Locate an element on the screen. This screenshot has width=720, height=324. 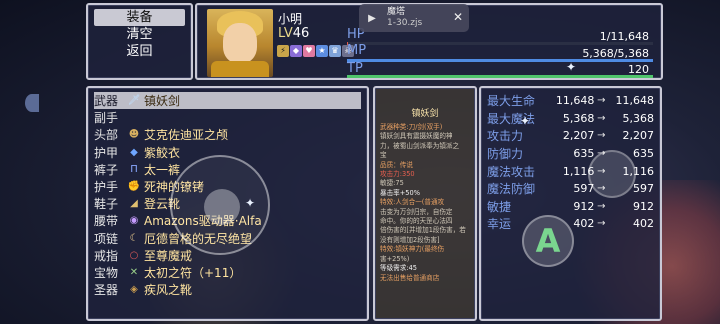
stat-row: 敏捷 912 → 912 is located at coordinates (570, 207).